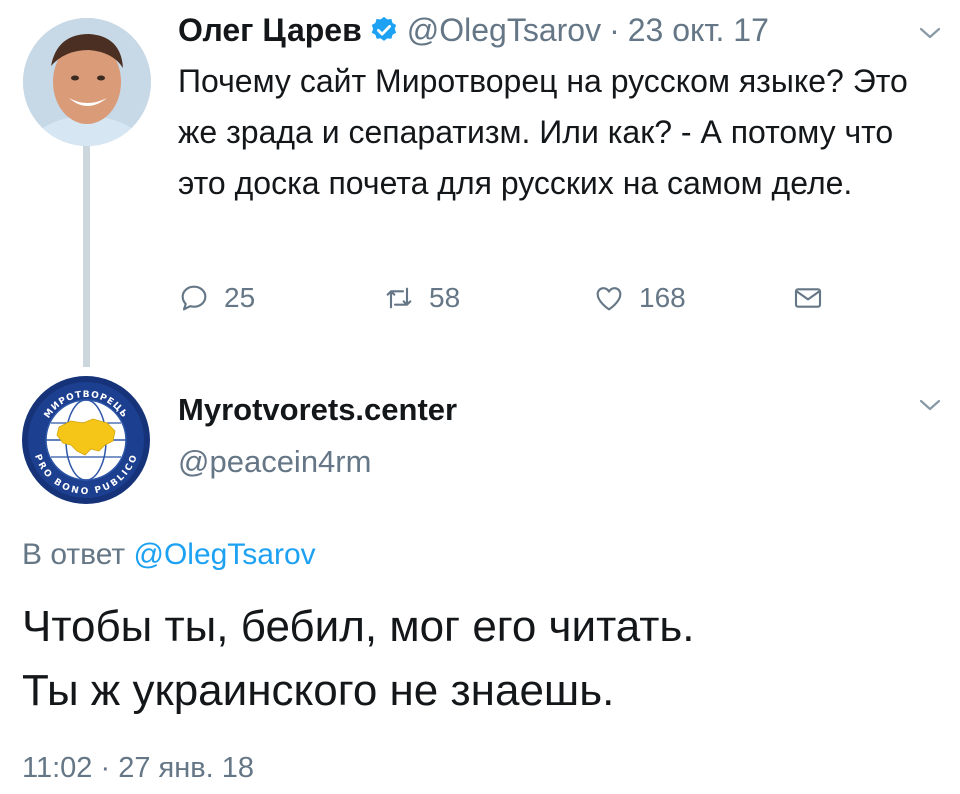 The width and height of the screenshot is (960, 794). I want to click on myrotvorets-logo: МИРОТВОРЕЦЬ PRO BONO PUBLICO, so click(86, 440).